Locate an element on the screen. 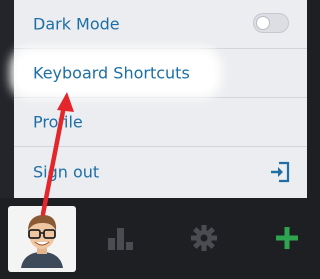 The image size is (320, 279). gear-icon is located at coordinates (204, 238).